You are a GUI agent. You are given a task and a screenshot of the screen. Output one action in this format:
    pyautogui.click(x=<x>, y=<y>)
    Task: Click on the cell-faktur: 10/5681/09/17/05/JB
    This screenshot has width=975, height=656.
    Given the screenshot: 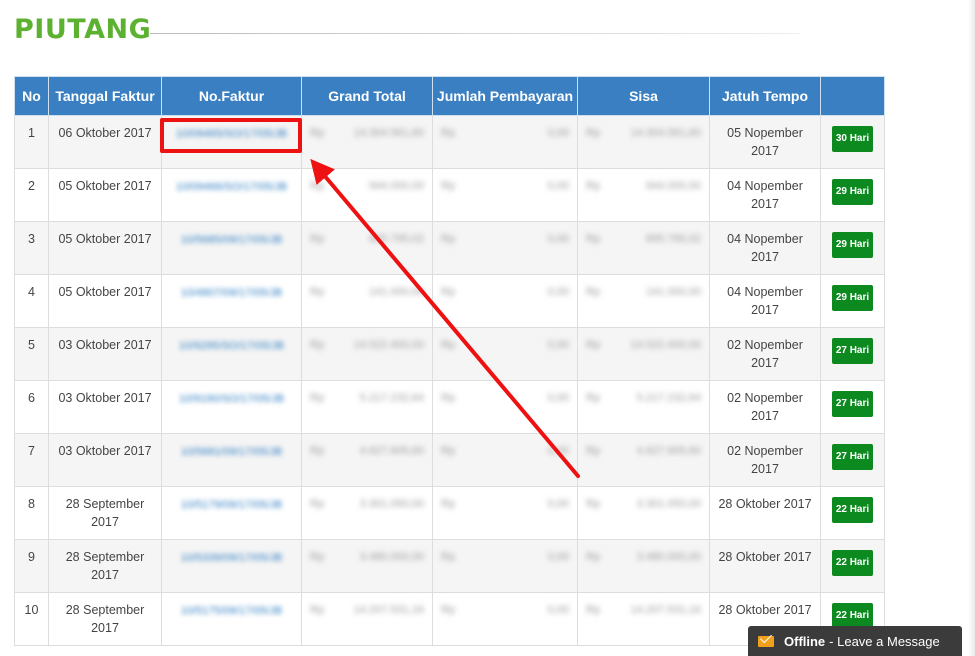 What is the action you would take?
    pyautogui.click(x=231, y=460)
    